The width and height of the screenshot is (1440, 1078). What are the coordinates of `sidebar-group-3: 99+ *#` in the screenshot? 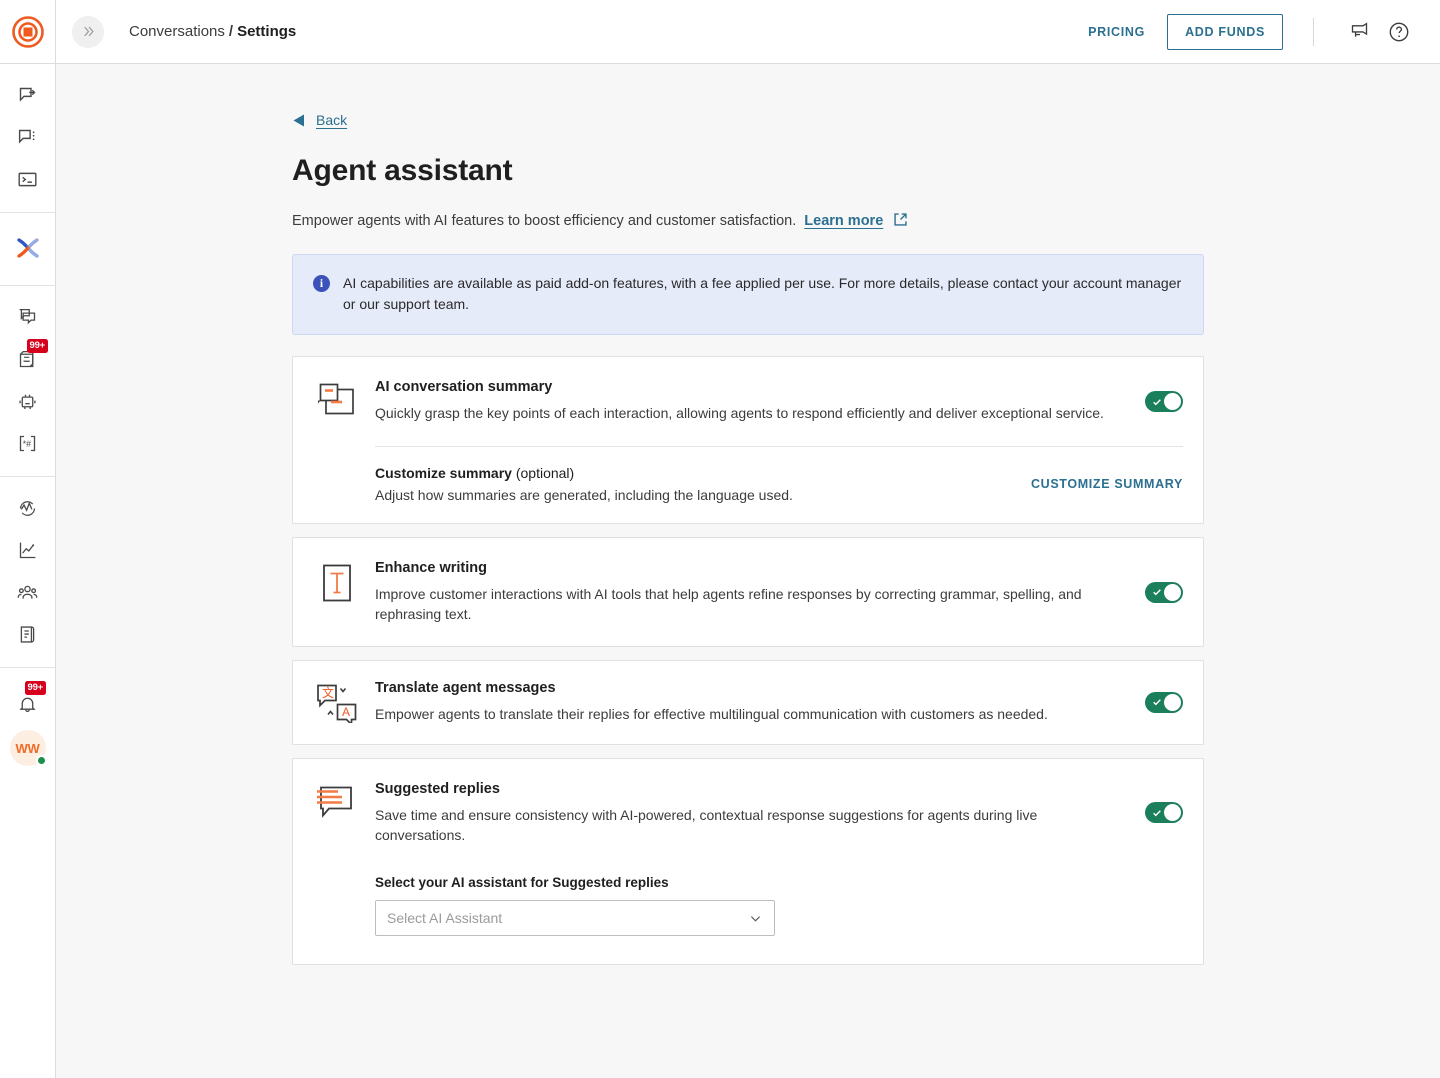 It's located at (28, 381).